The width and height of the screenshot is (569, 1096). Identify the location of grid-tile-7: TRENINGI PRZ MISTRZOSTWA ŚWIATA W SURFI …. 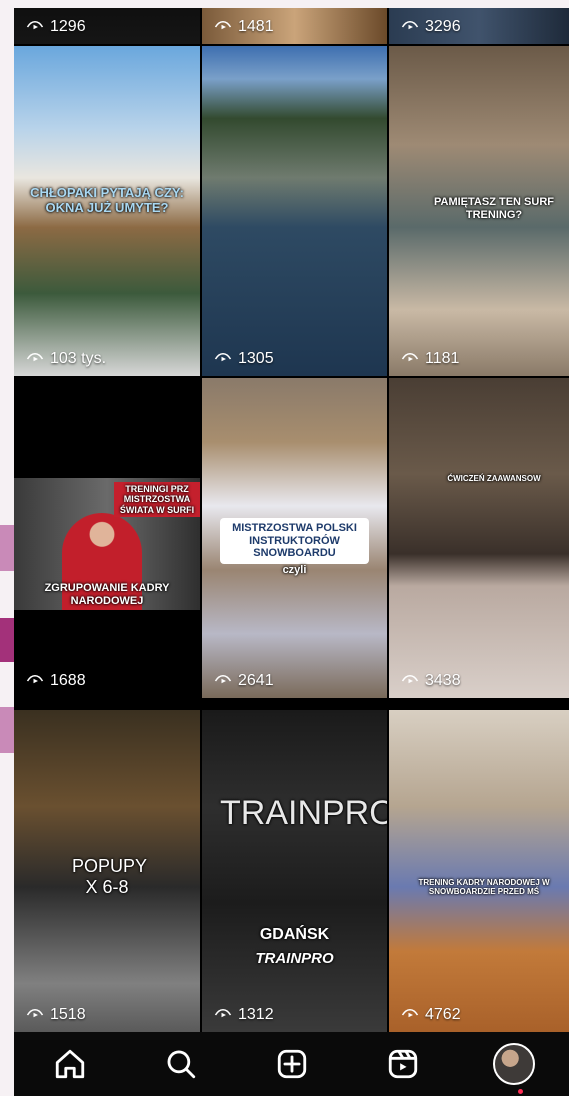
(107, 538).